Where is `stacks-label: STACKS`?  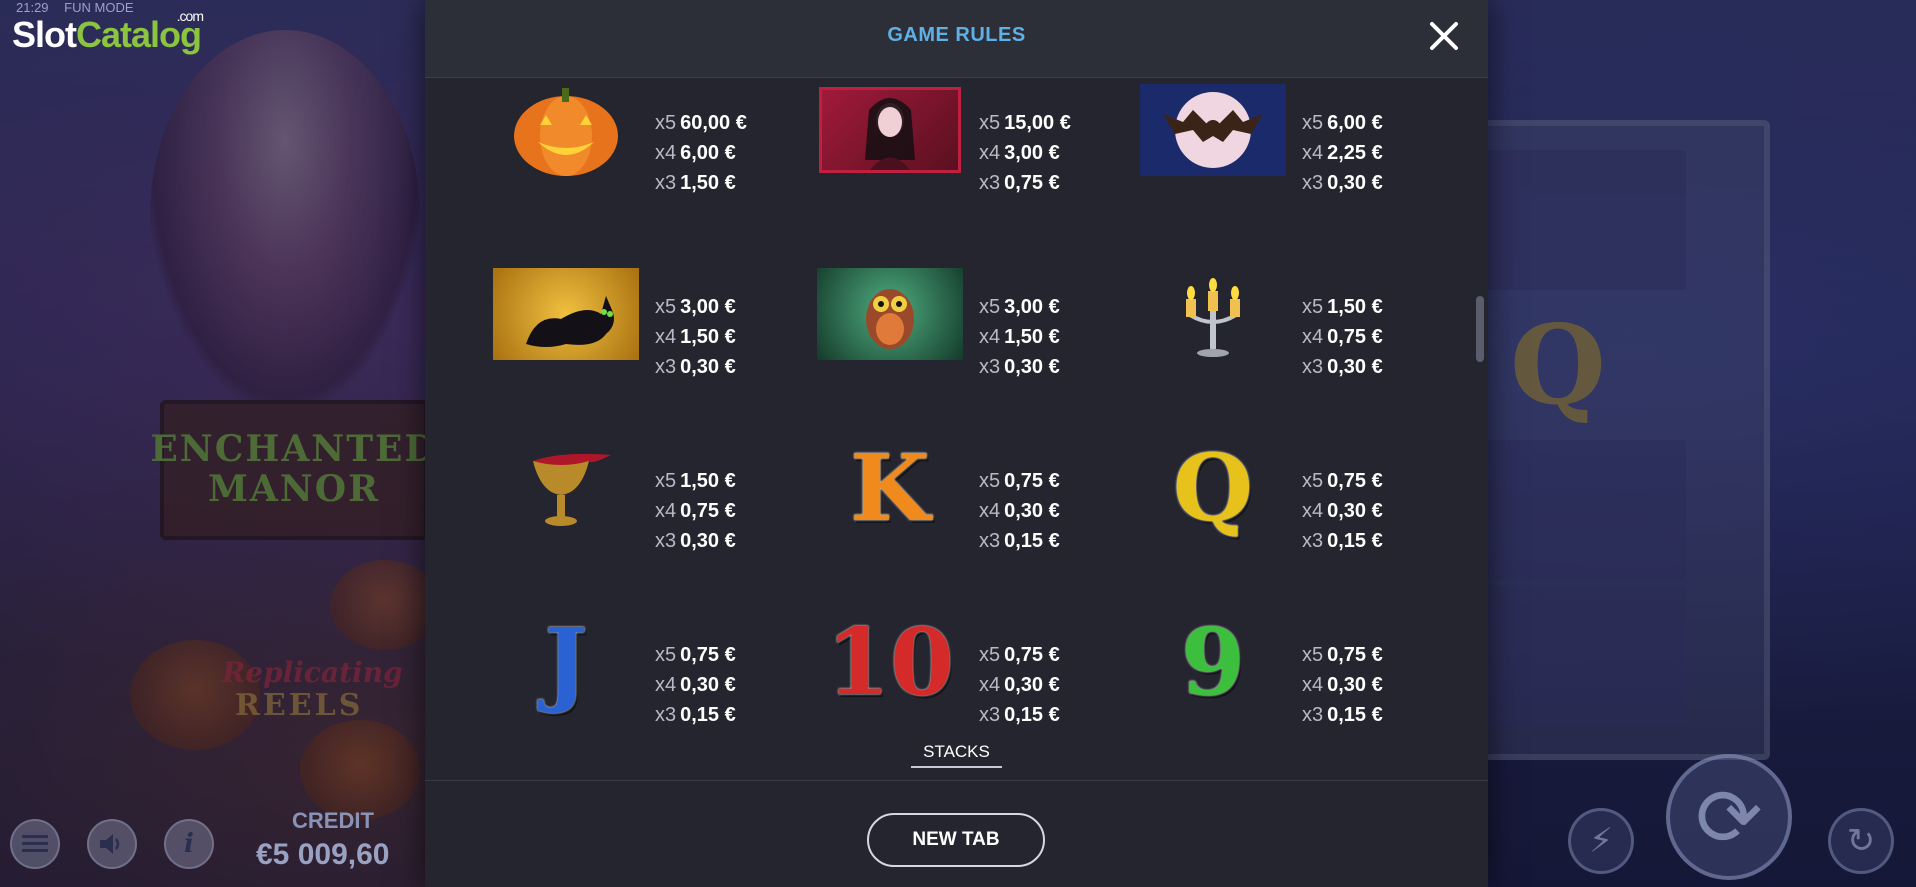
stacks-label: STACKS is located at coordinates (956, 755).